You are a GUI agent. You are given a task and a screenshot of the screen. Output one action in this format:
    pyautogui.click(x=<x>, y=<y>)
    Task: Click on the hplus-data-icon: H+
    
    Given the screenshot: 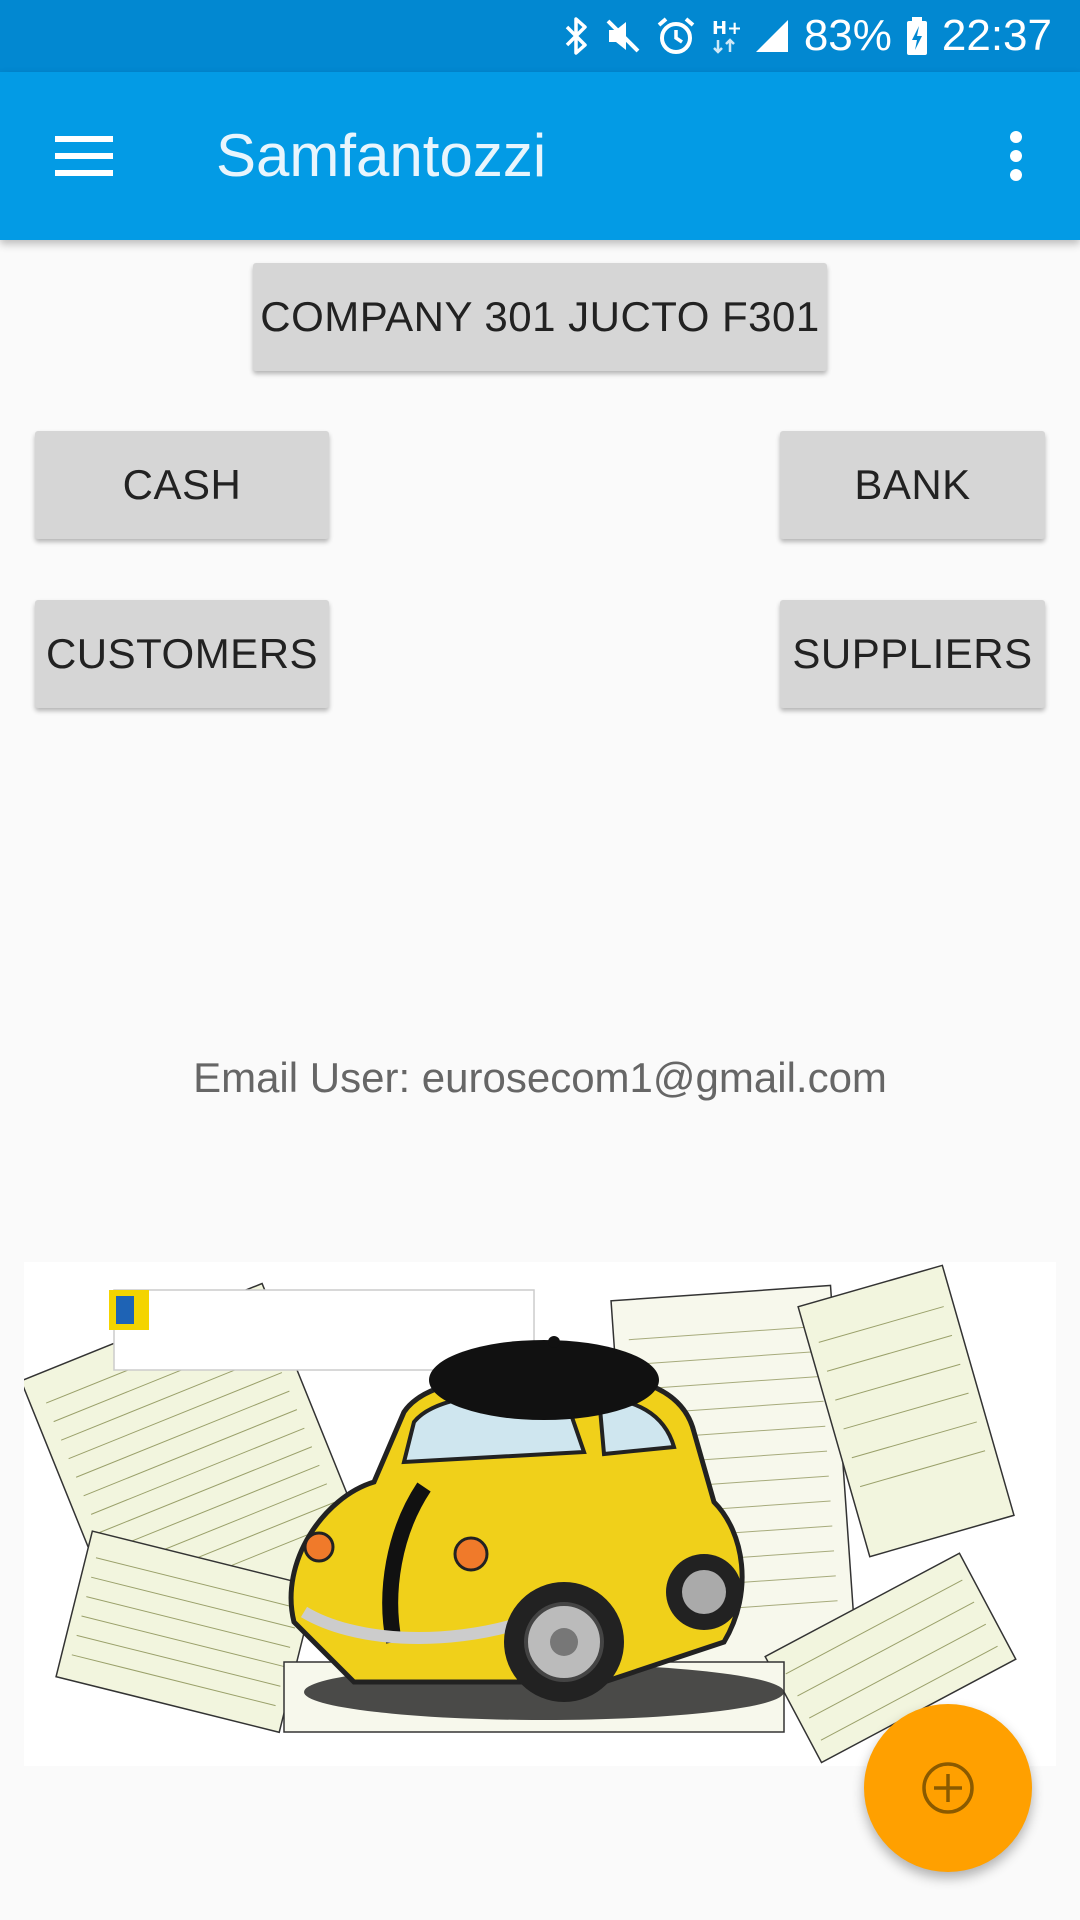 What is the action you would take?
    pyautogui.click(x=726, y=36)
    